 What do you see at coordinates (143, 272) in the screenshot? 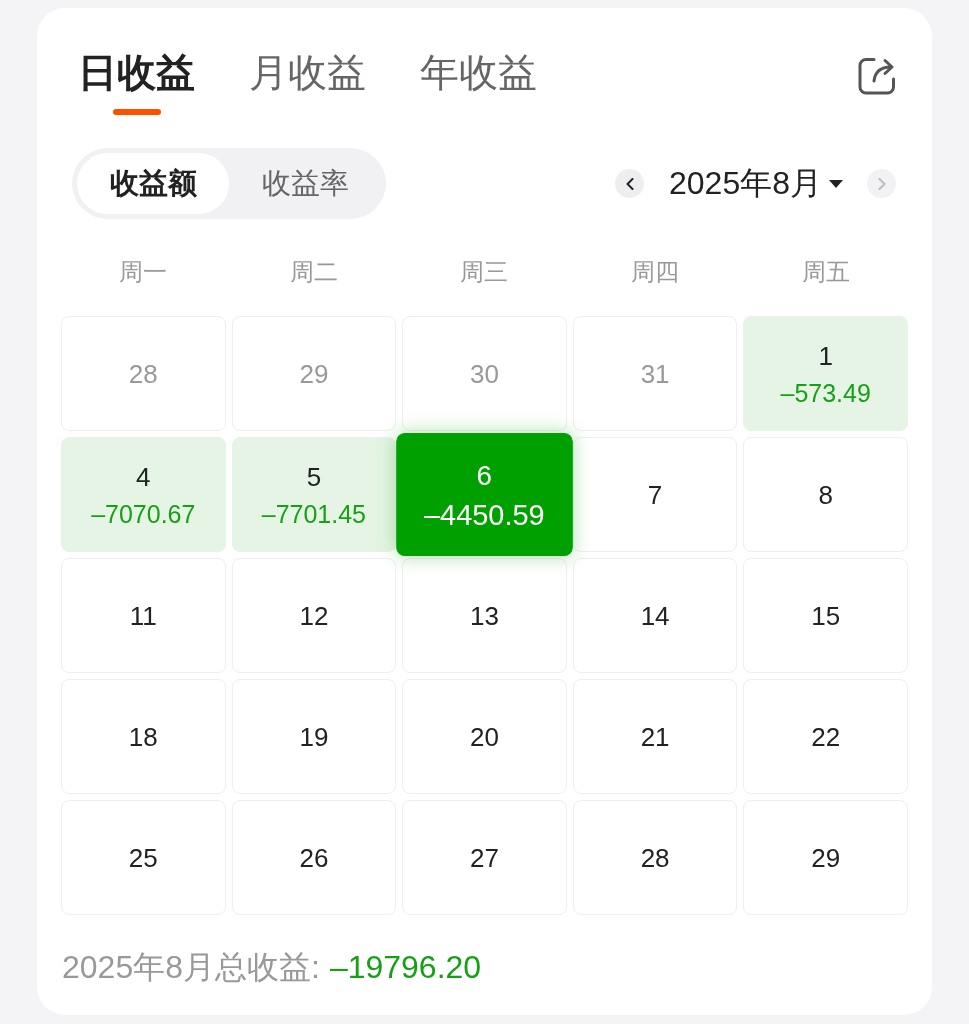
I see `weekday-label: 周一` at bounding box center [143, 272].